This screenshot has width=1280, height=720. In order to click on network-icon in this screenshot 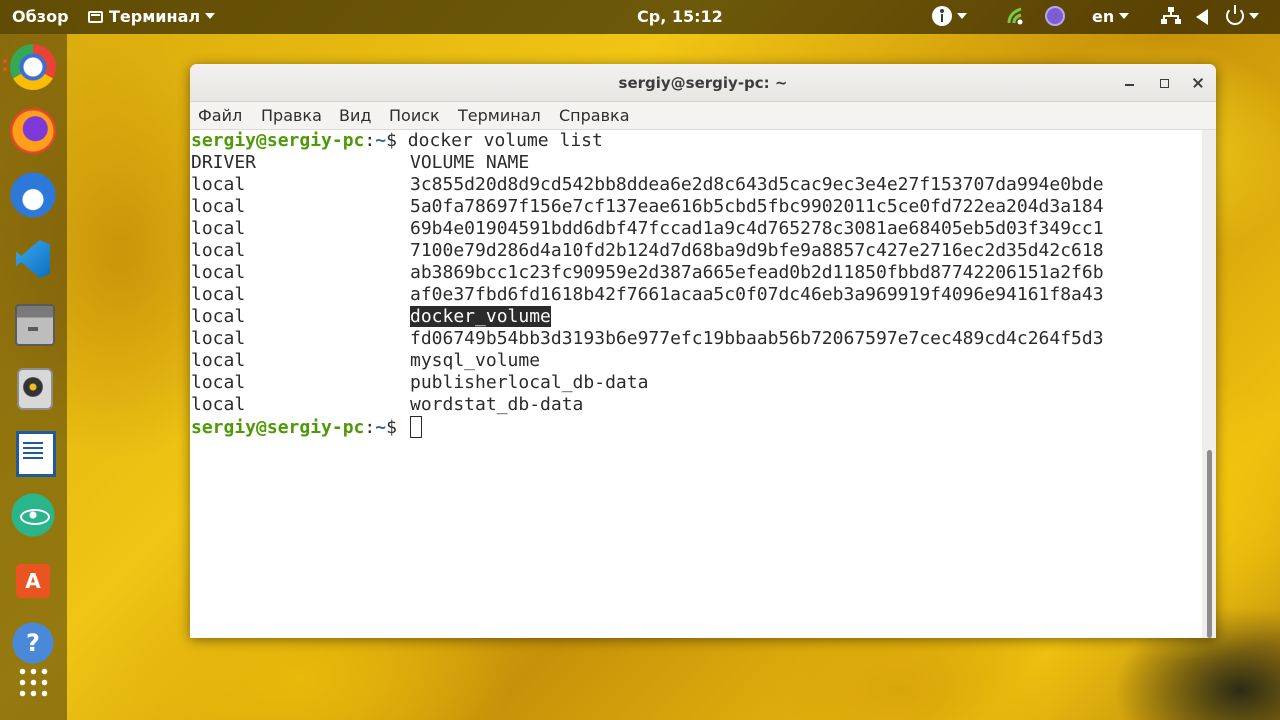, I will do `click(1015, 16)`.